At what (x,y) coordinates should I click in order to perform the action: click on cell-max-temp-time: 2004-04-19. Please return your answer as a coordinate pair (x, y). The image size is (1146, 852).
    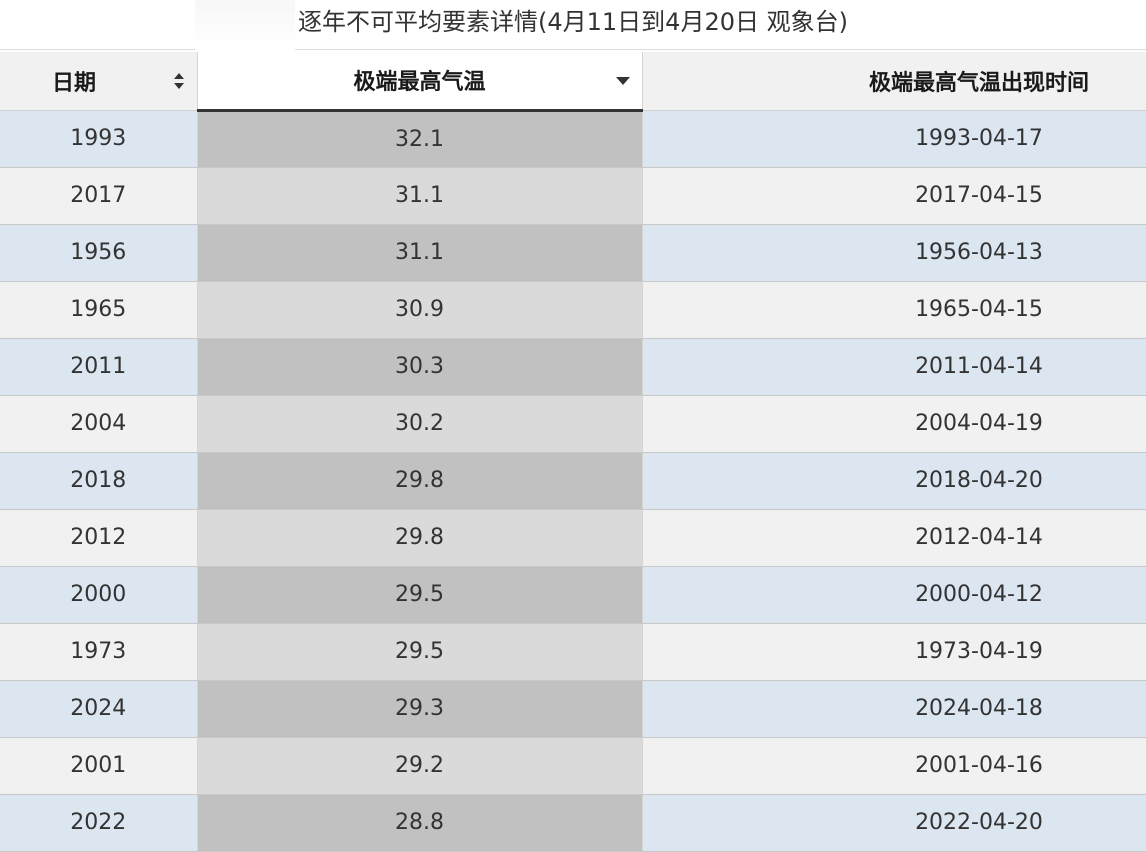
    Looking at the image, I should click on (894, 424).